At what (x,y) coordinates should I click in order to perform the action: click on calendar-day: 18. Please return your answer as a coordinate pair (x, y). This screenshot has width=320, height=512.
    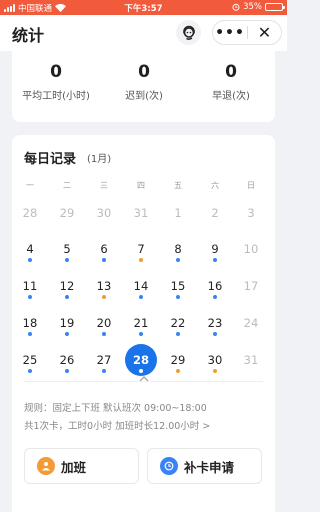
    Looking at the image, I should click on (30, 328).